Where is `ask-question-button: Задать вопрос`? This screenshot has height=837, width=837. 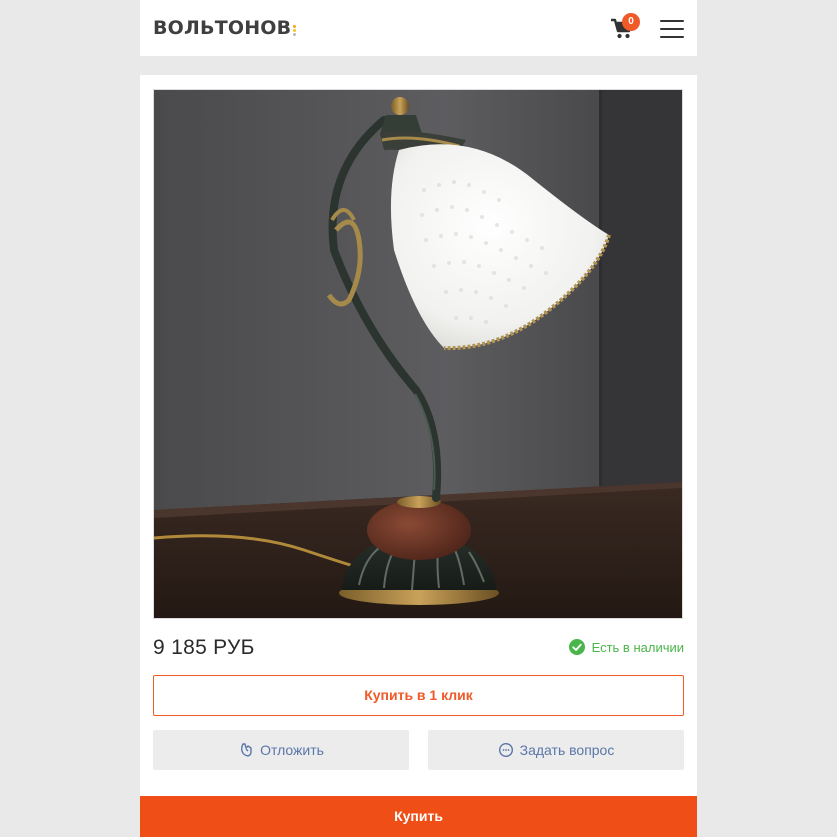
ask-question-button: Задать вопрос is located at coordinates (556, 750).